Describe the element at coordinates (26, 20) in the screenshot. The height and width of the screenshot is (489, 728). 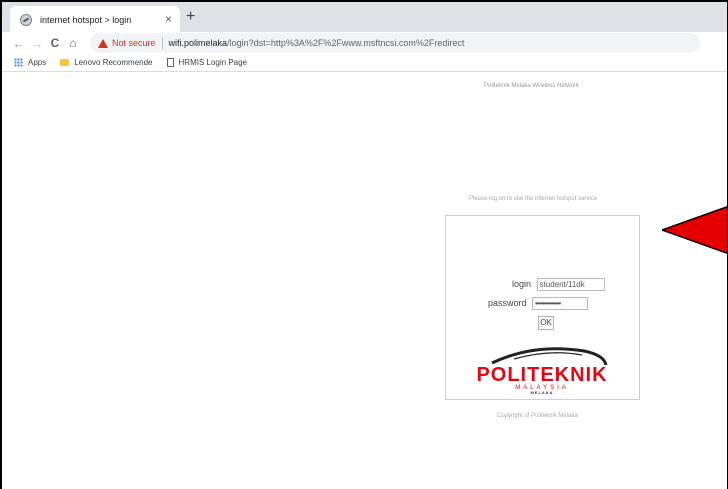
I see `globe-icon` at that location.